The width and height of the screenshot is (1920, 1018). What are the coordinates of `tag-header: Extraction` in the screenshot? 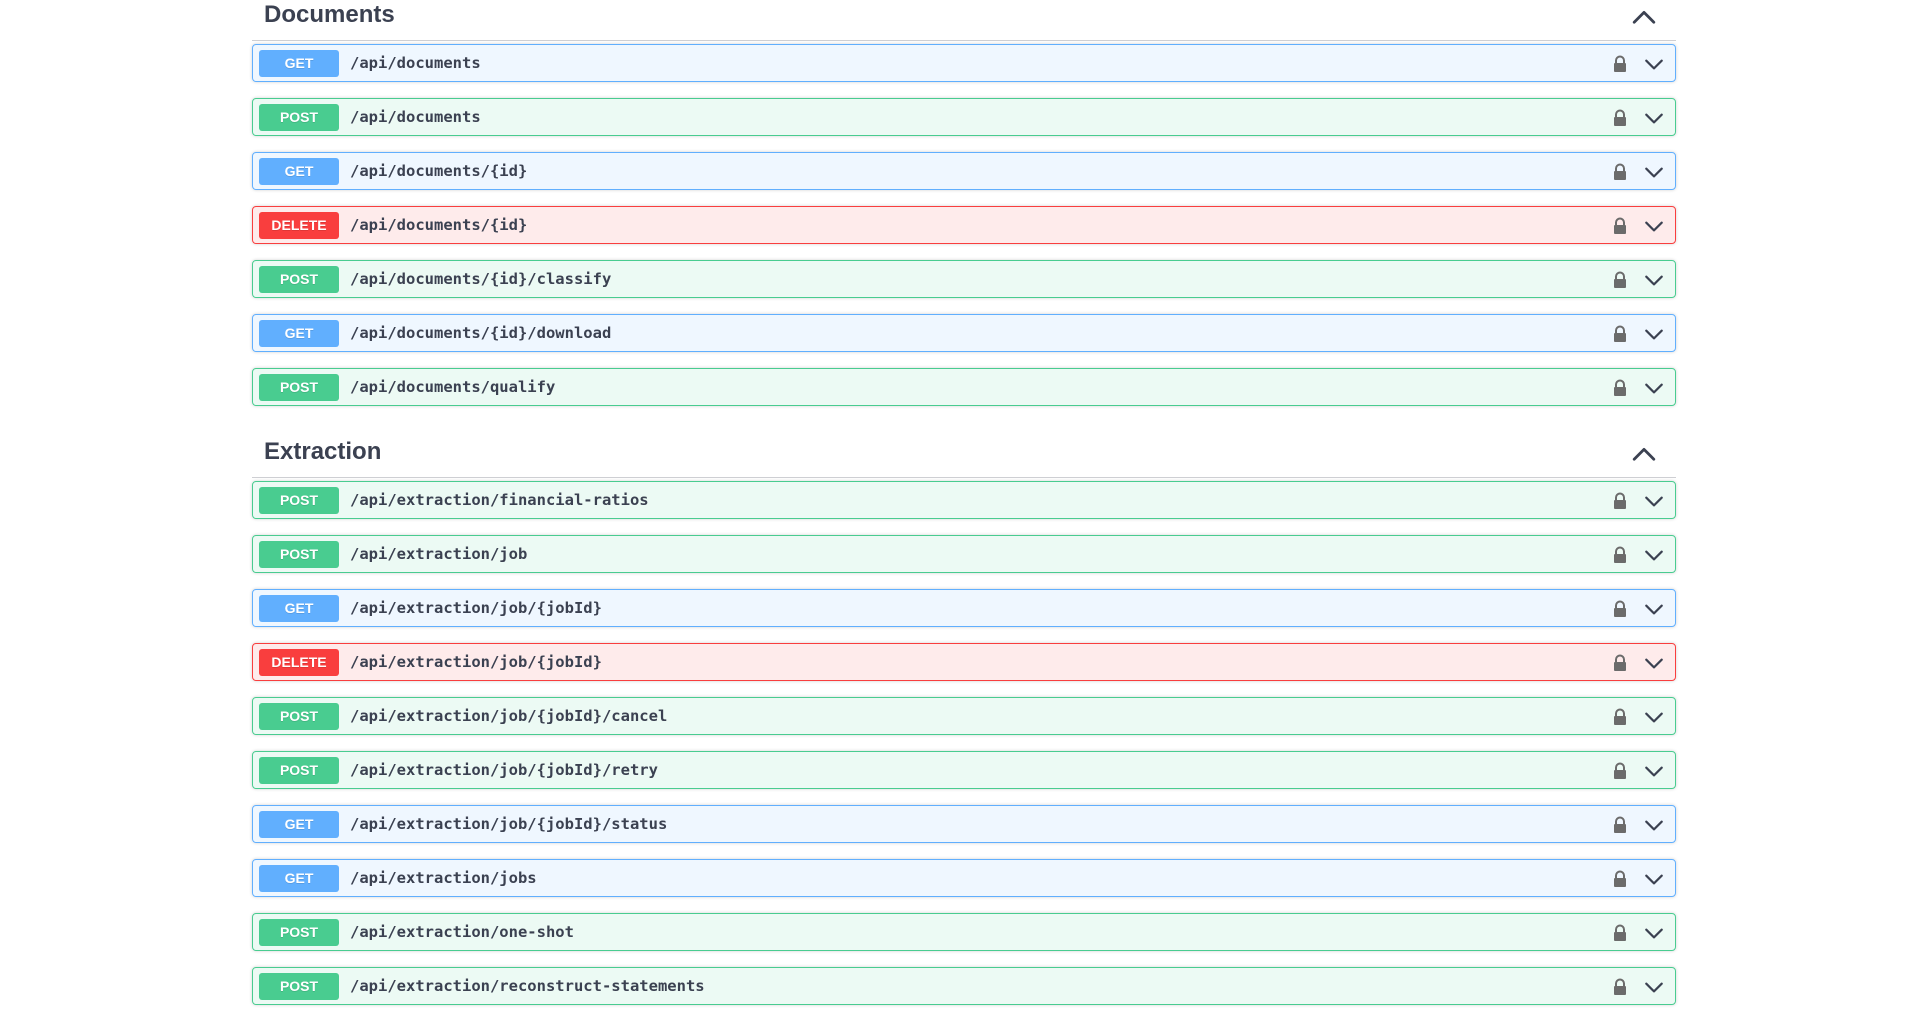 It's located at (964, 456).